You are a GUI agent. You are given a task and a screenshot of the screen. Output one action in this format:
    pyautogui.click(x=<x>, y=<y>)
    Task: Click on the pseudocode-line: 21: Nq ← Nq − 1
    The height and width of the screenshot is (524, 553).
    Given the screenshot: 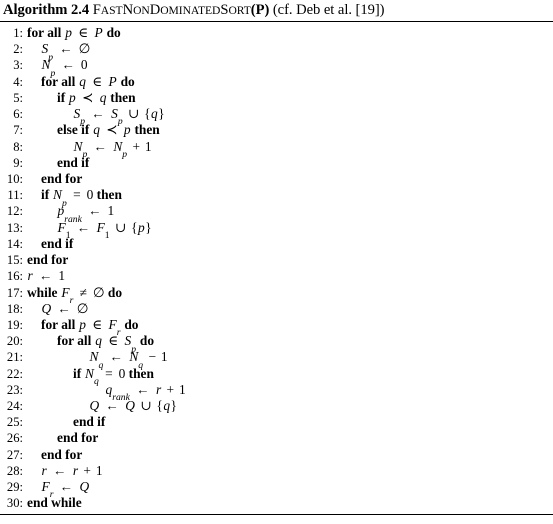 What is the action you would take?
    pyautogui.click(x=276, y=360)
    